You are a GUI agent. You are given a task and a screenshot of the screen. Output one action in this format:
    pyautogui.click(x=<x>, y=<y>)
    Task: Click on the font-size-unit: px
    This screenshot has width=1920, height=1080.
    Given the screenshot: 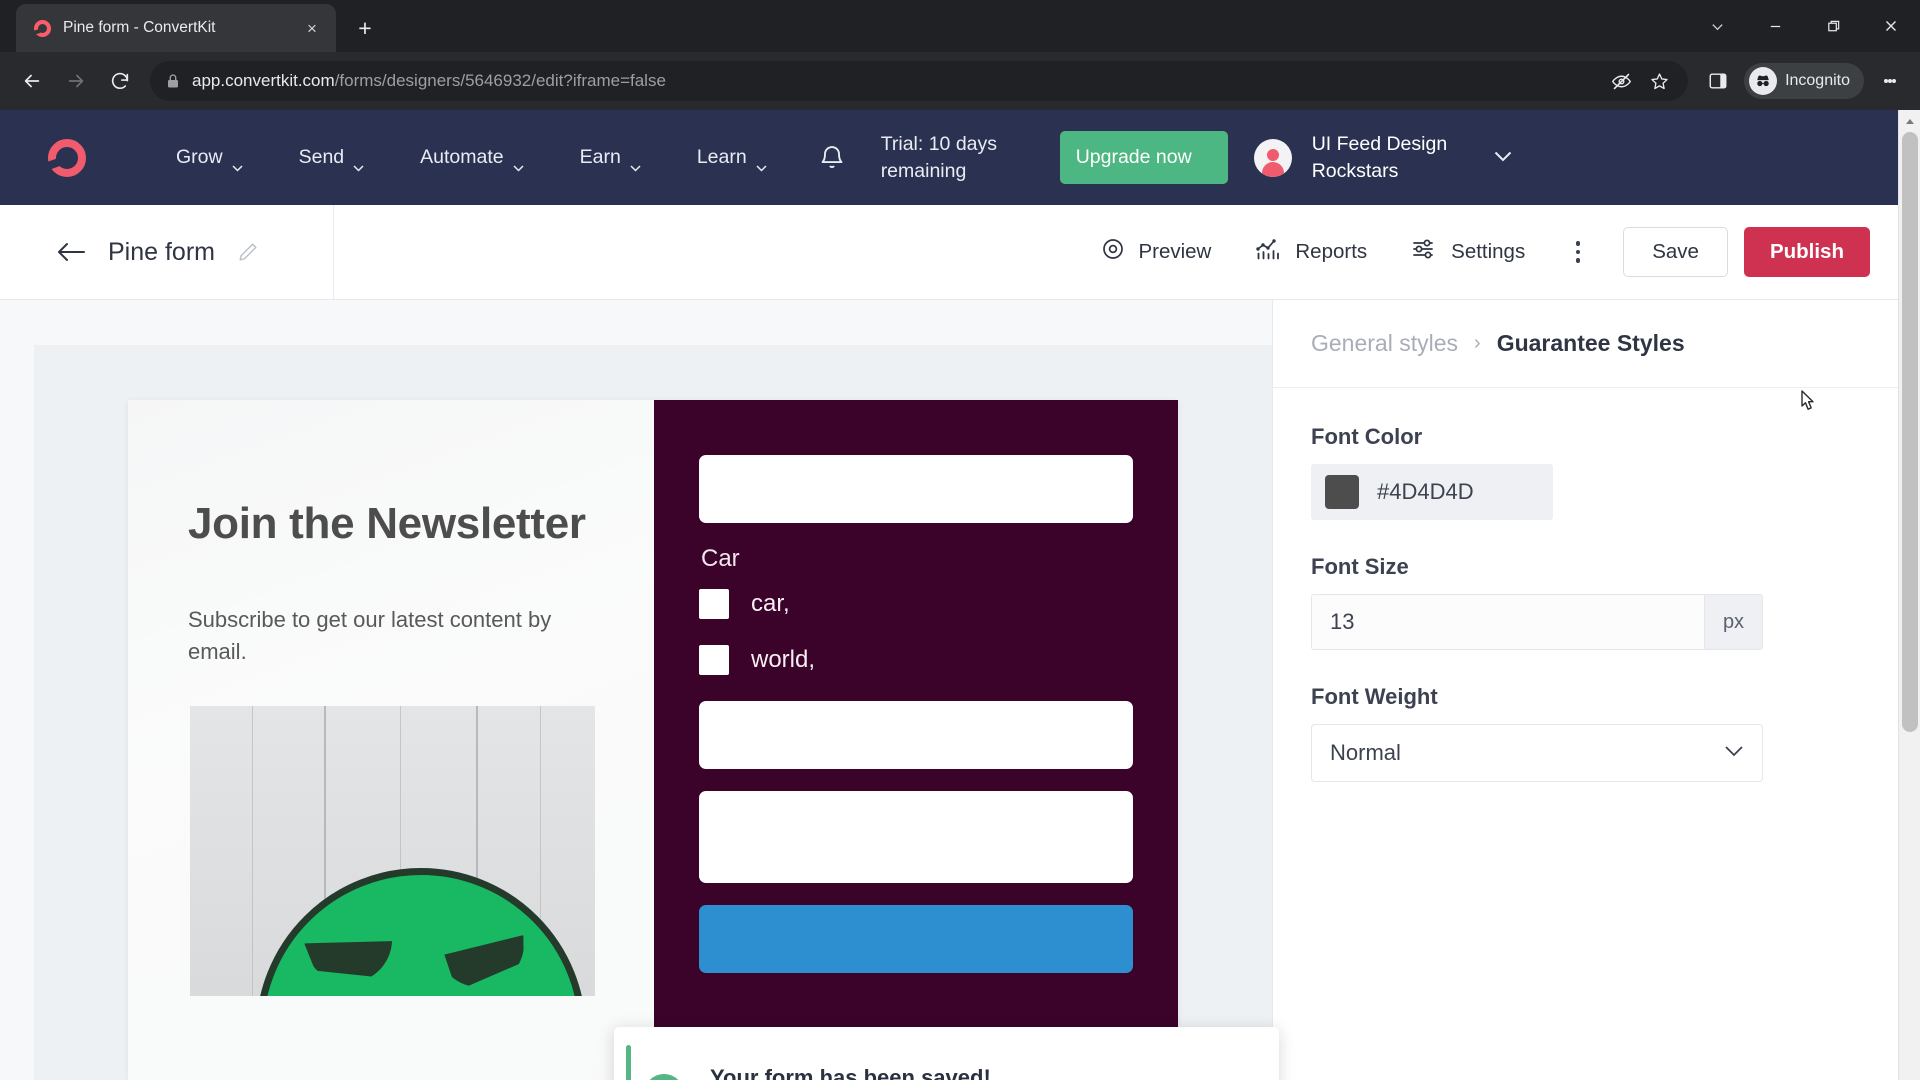 What is the action you would take?
    pyautogui.click(x=1733, y=622)
    